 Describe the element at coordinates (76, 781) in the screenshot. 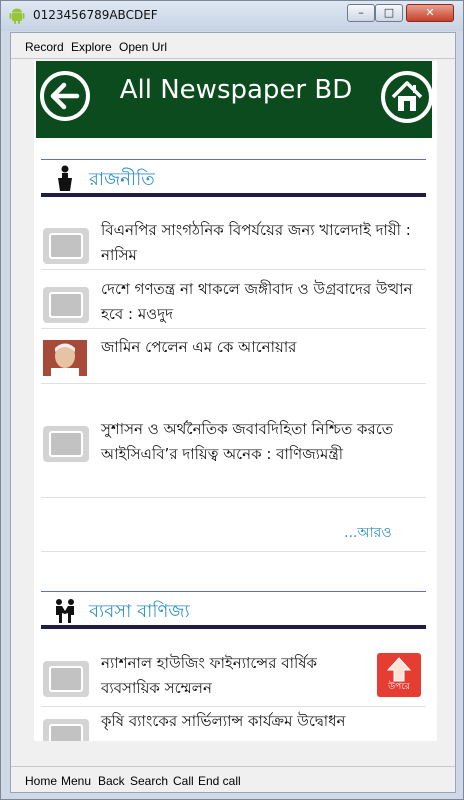

I see `menu-key: Menu` at that location.